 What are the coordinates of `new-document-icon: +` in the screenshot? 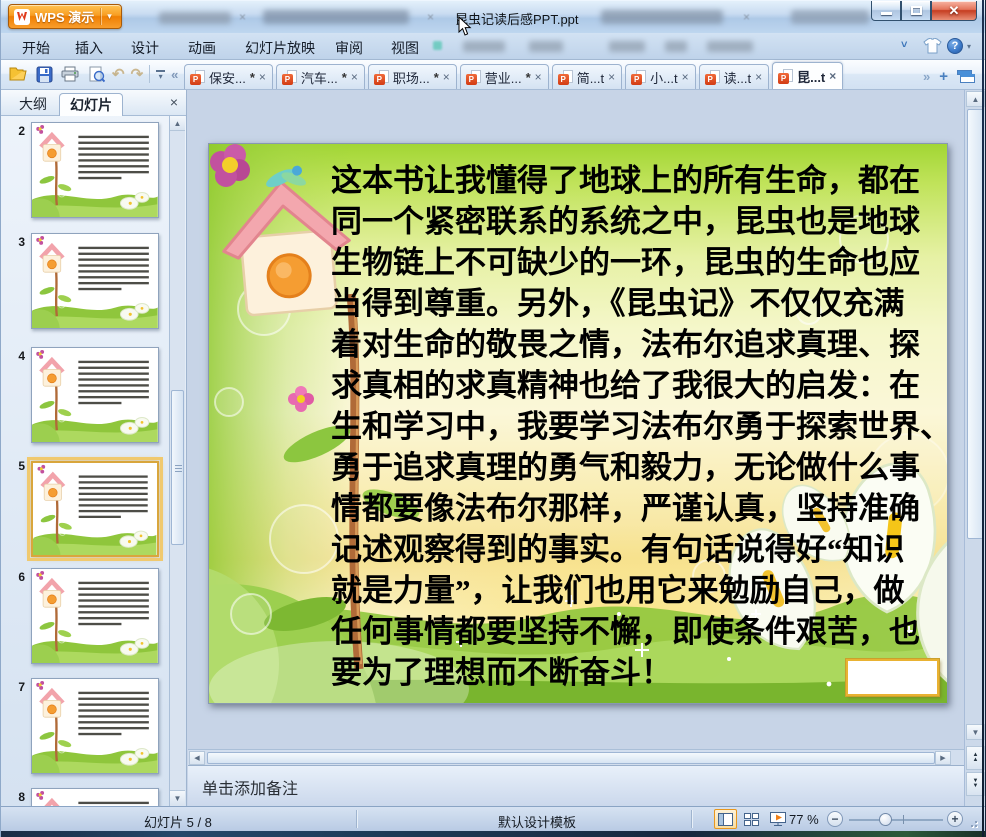 It's located at (943, 76).